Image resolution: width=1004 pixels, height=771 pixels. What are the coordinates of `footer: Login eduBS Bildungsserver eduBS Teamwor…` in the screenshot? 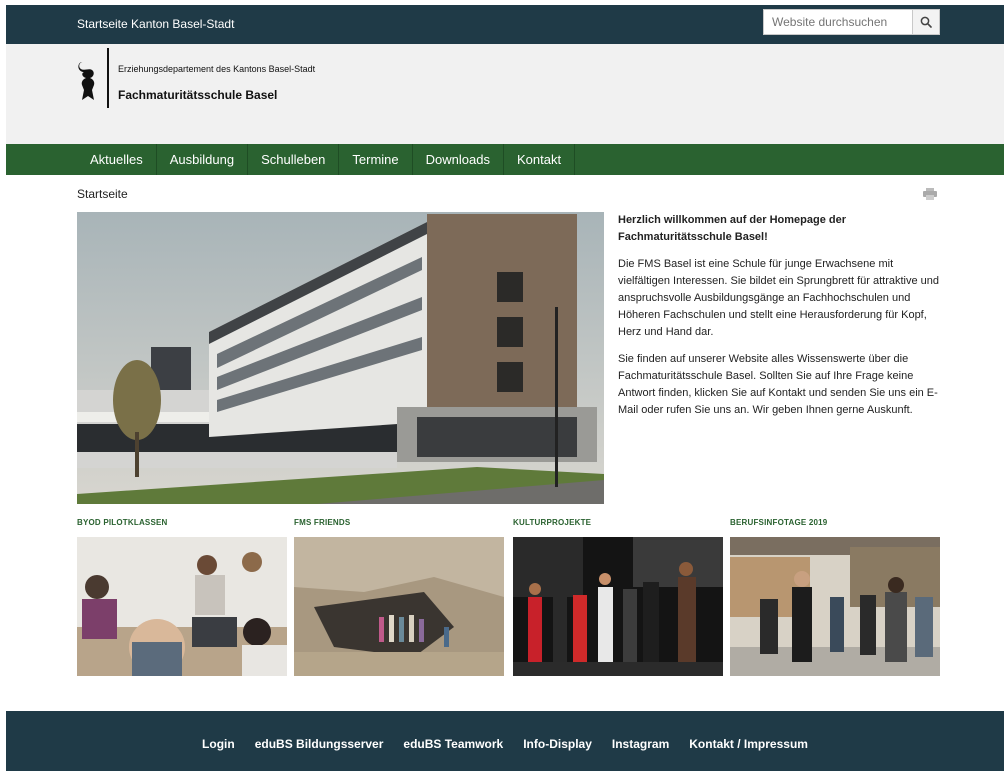 It's located at (505, 741).